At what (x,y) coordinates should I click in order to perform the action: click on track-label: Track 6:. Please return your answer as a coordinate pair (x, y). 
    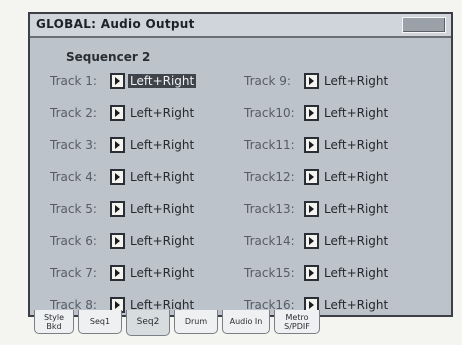
    Looking at the image, I should click on (73, 241).